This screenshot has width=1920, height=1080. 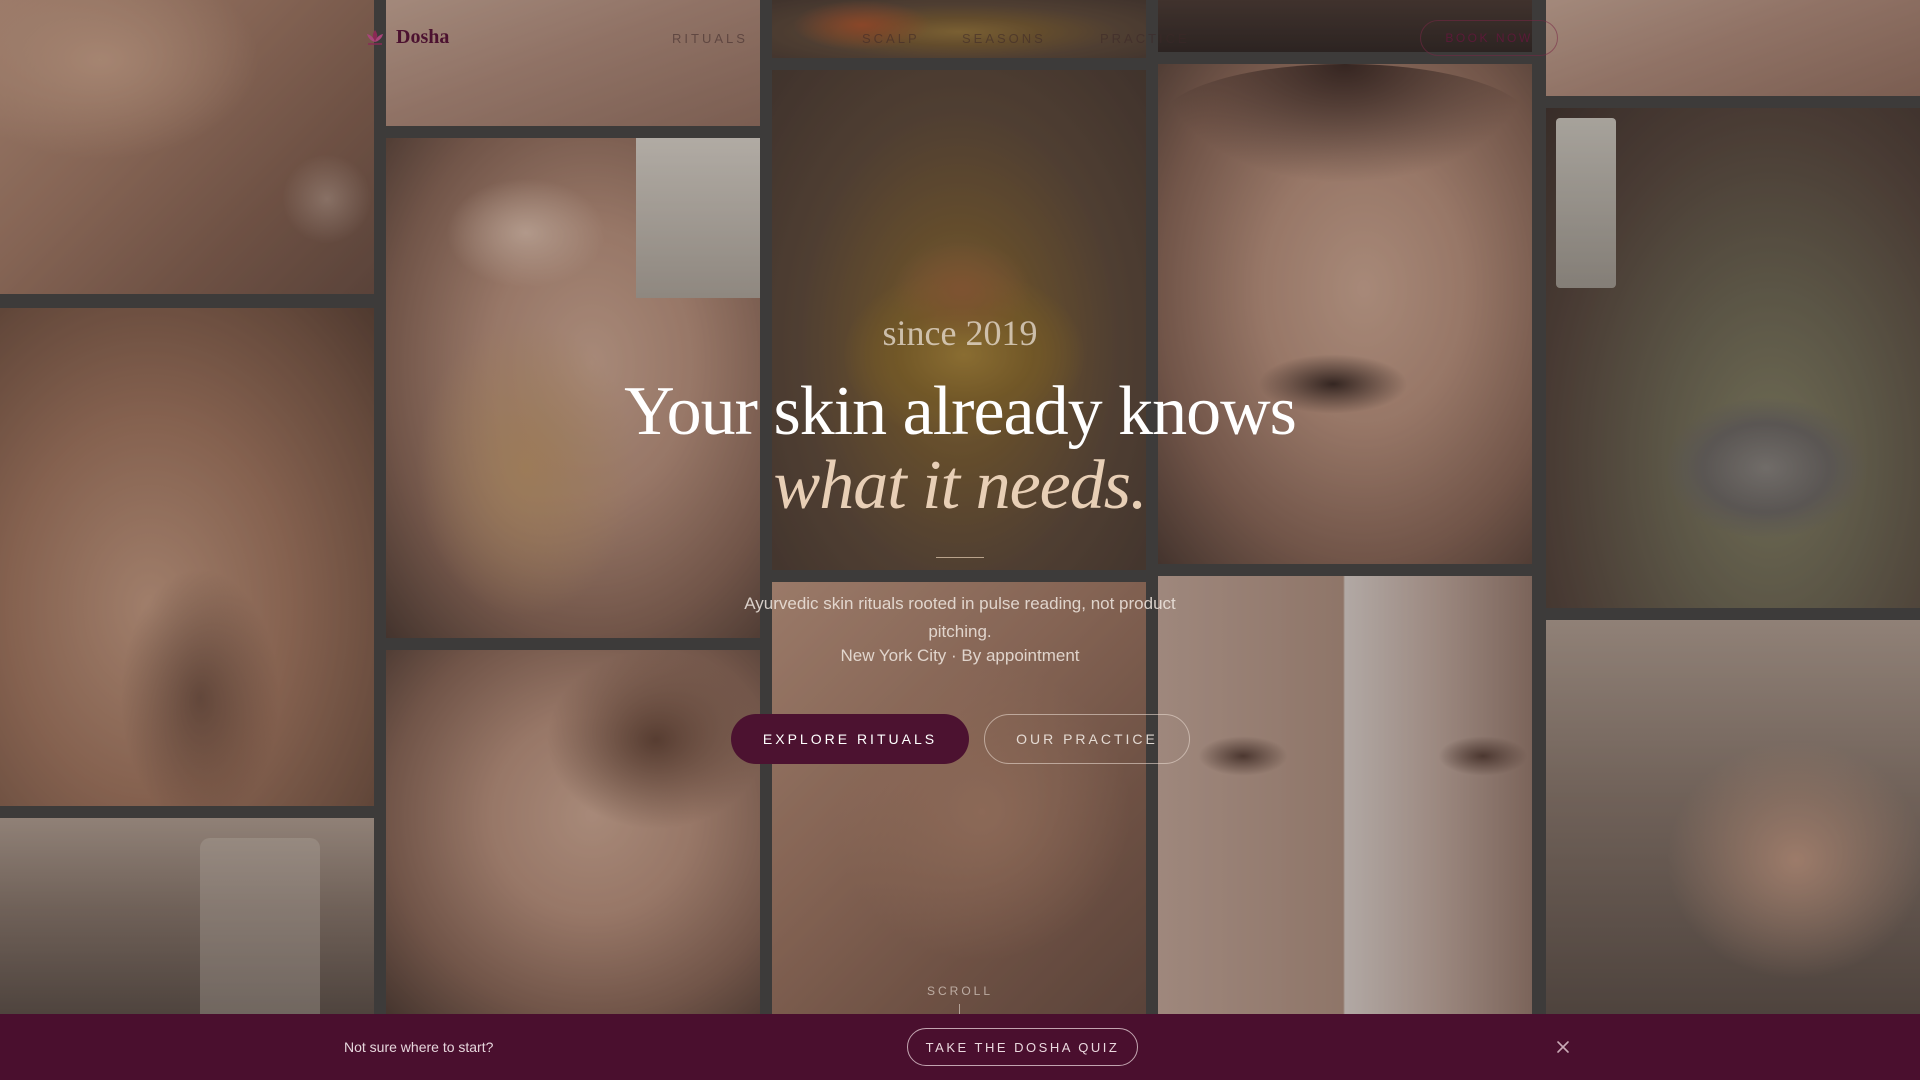 I want to click on photo-head-massage, so click(x=1733, y=819).